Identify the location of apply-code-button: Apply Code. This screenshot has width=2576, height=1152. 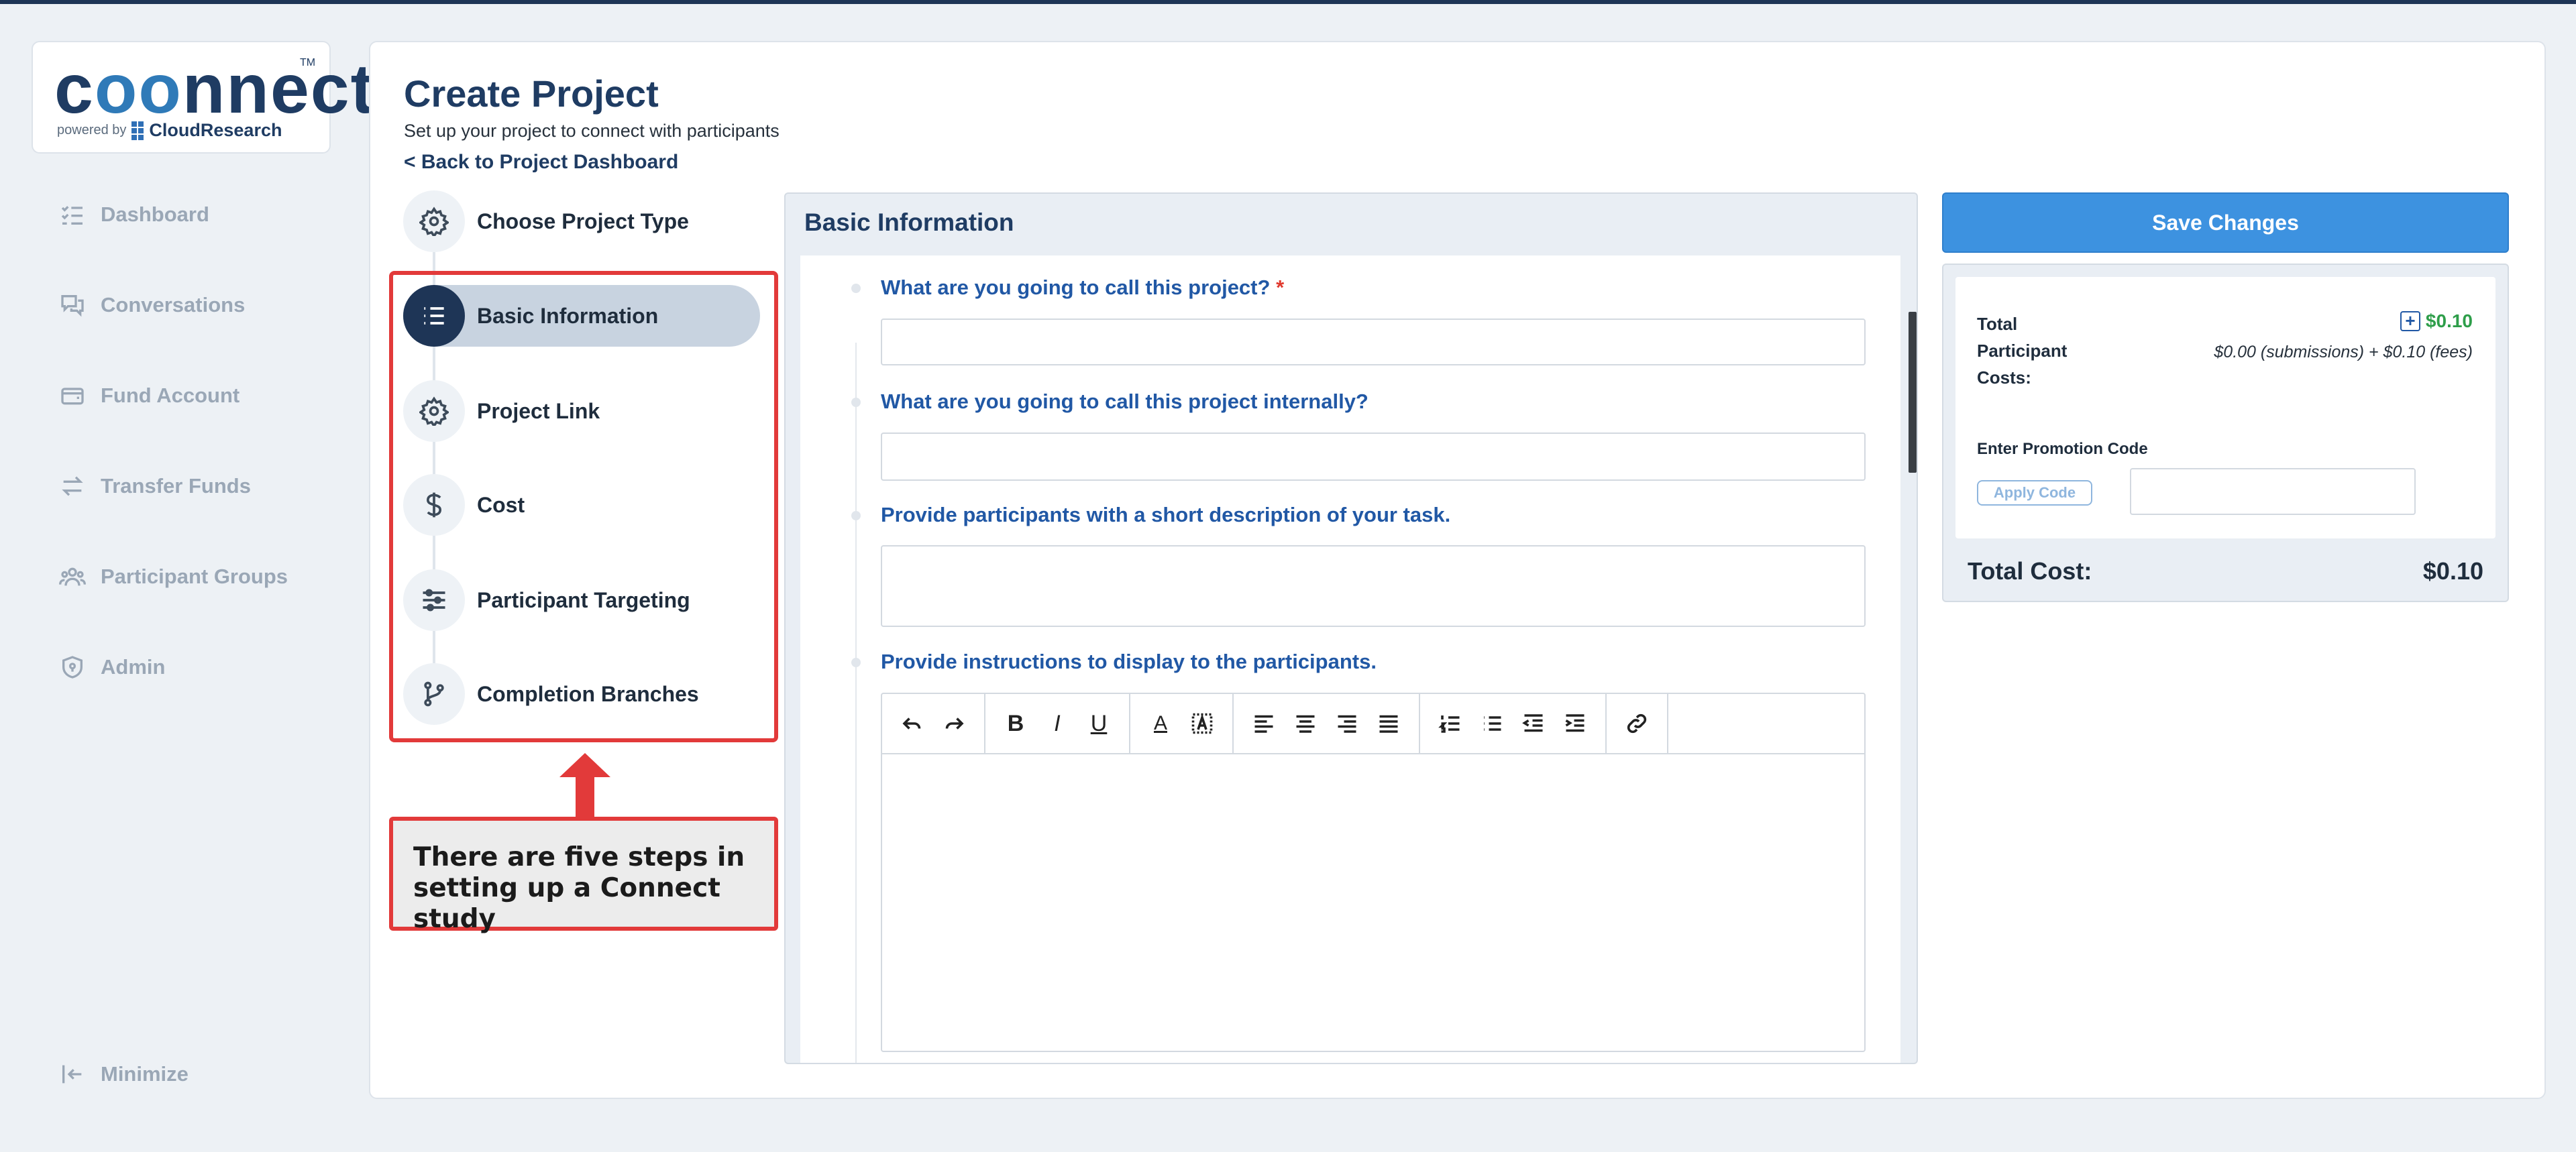
(2034, 493).